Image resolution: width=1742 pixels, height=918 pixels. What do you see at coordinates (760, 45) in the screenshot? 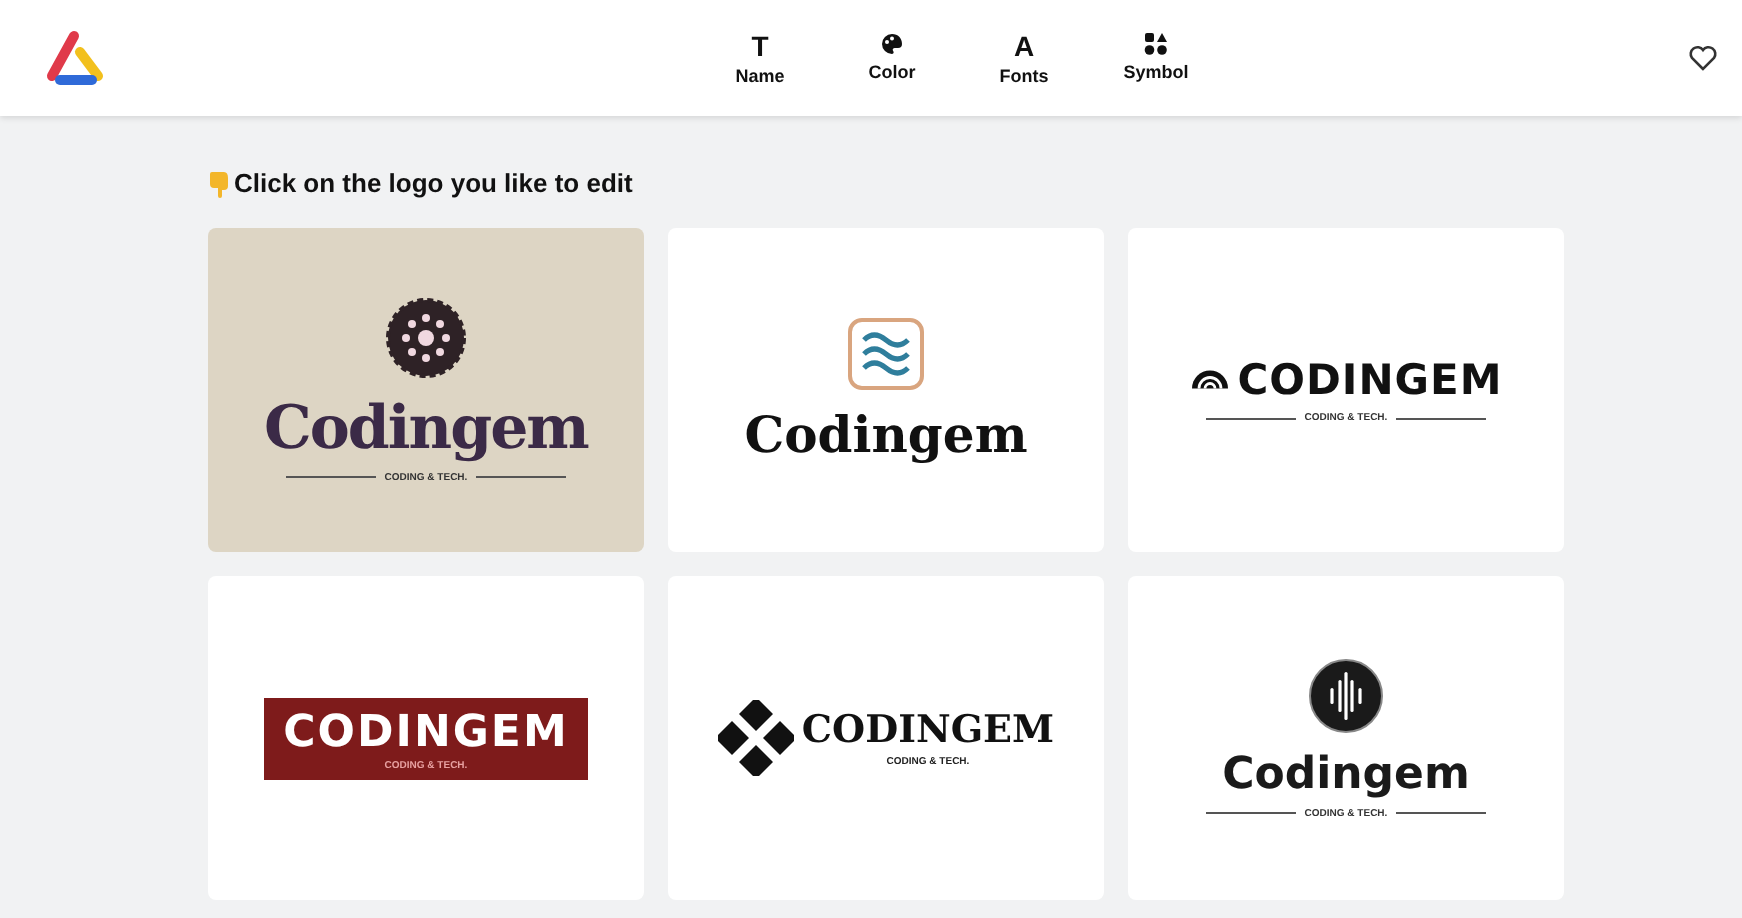
I see `text-glyph-icon: T` at bounding box center [760, 45].